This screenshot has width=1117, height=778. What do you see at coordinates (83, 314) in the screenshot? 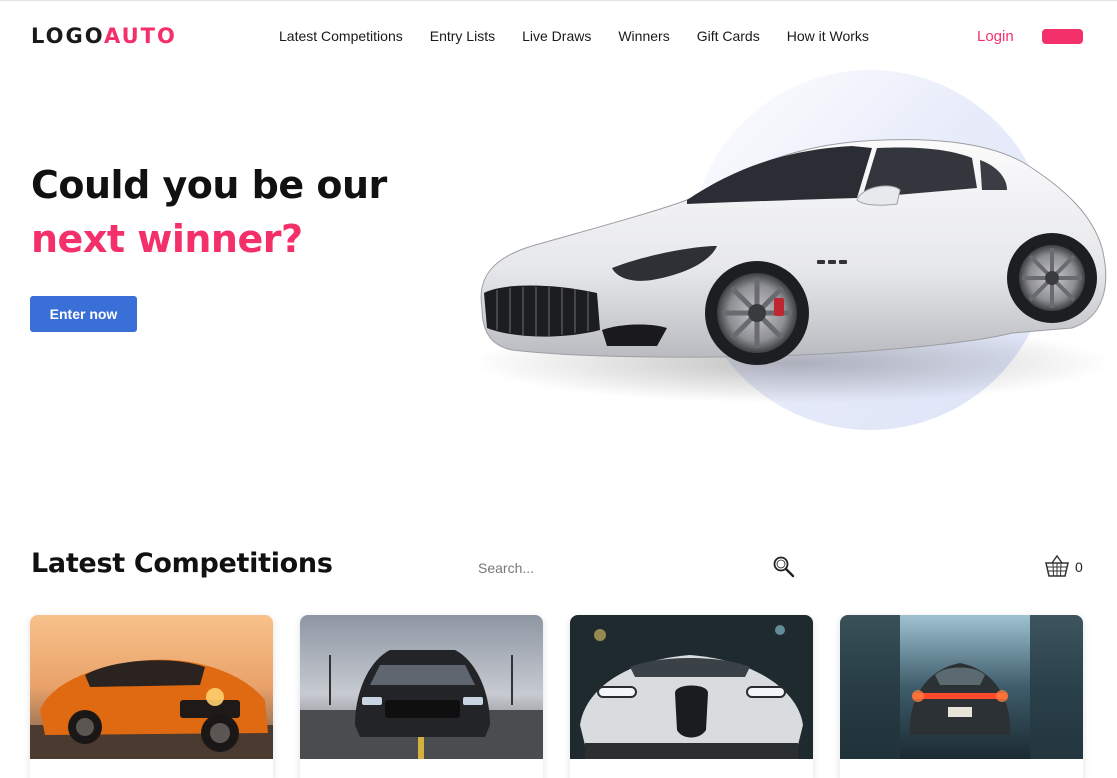
I see `enter-now-button: Enter now` at bounding box center [83, 314].